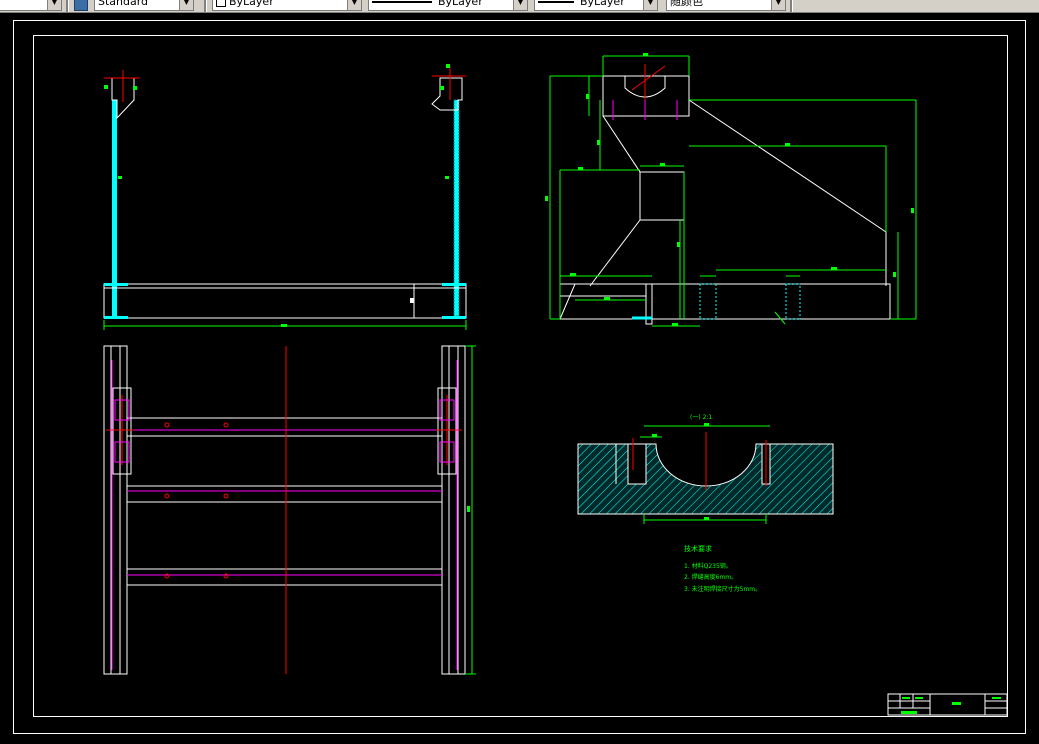 The image size is (1039, 744). Describe the element at coordinates (460, 4) in the screenshot. I see `linetype-value: ByLayer` at that location.